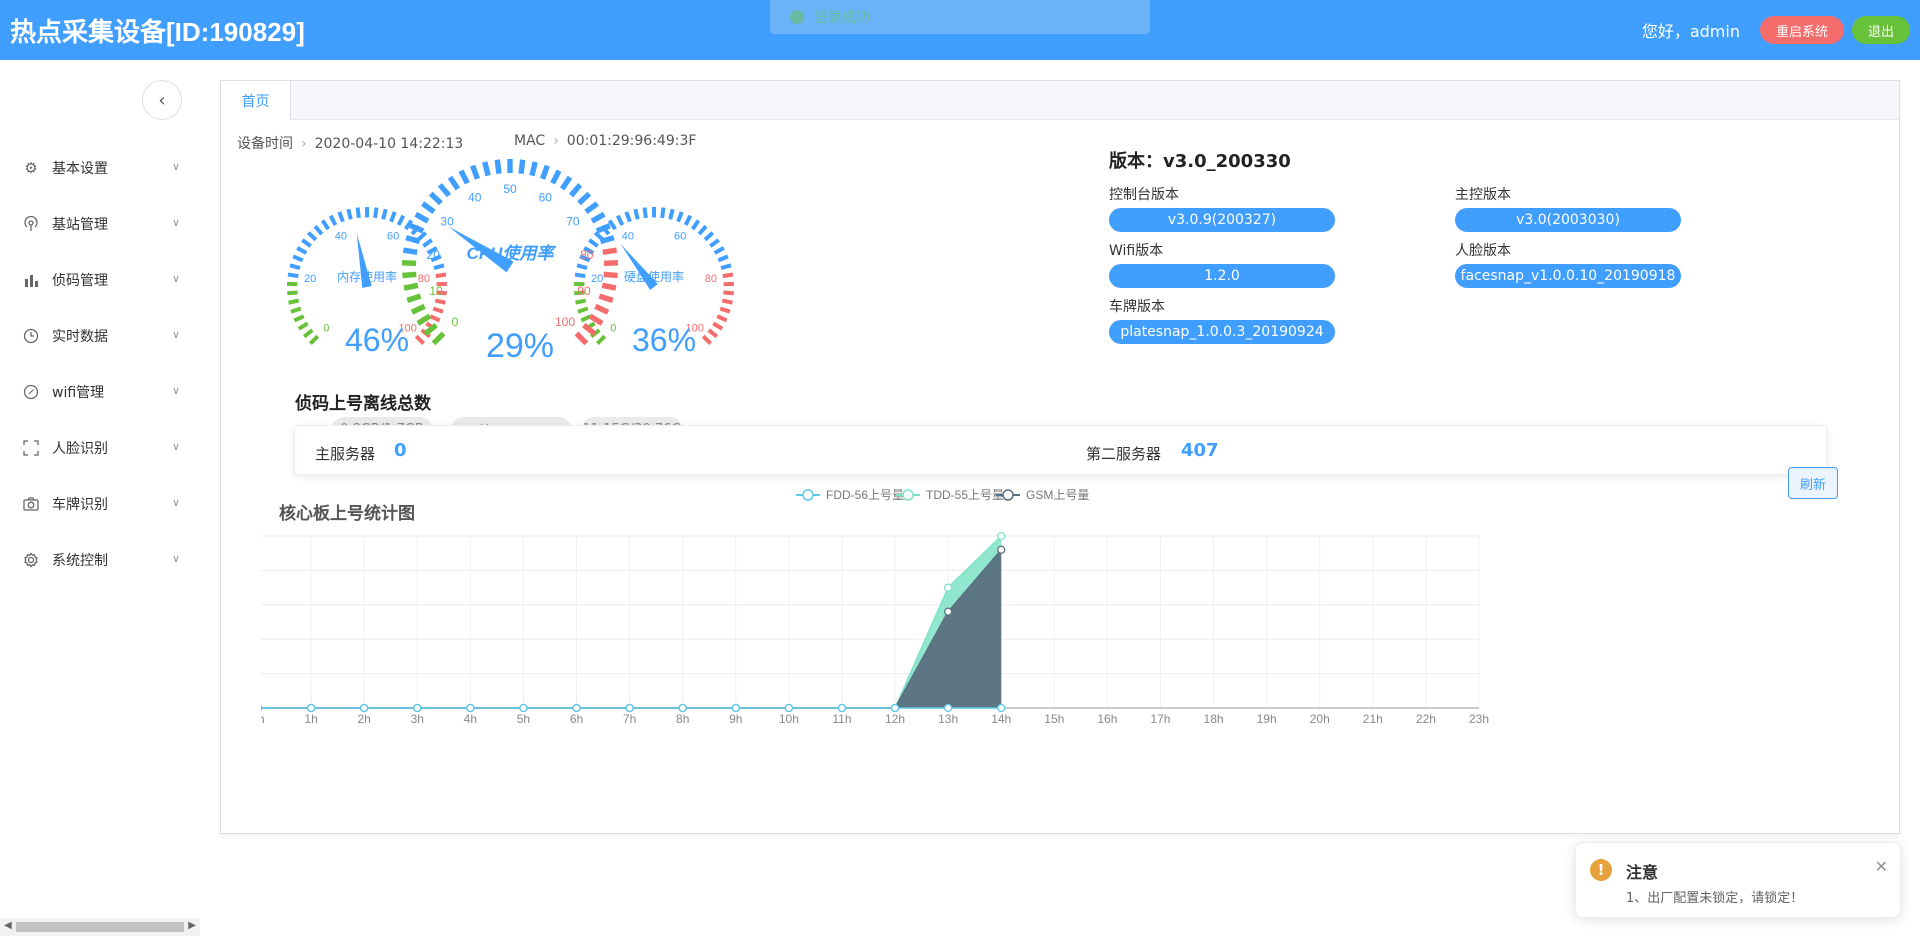 This screenshot has width=1920, height=936. I want to click on memory-gauge-tick-label: 40, so click(341, 237).